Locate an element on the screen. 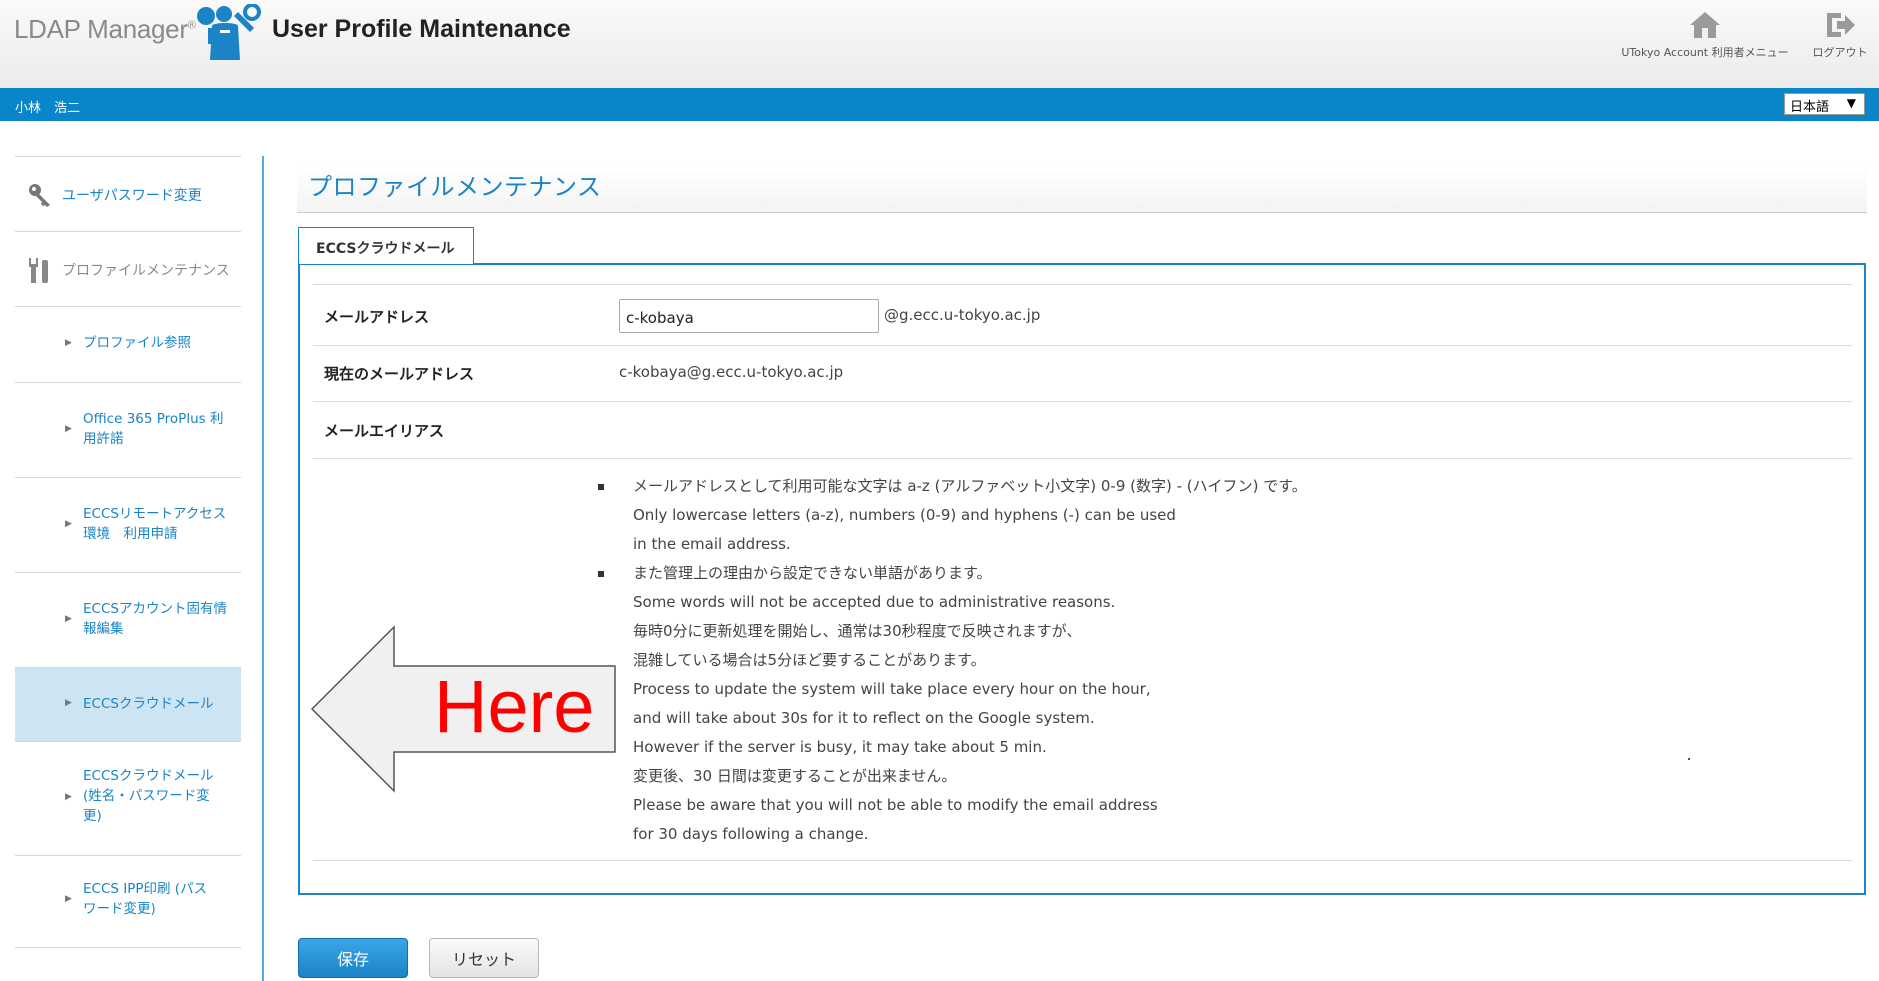  sidebar-item-cloud-mail-name: ▶ ECCSクラウドメール (姓名・パスワード変更) is located at coordinates (128, 798).